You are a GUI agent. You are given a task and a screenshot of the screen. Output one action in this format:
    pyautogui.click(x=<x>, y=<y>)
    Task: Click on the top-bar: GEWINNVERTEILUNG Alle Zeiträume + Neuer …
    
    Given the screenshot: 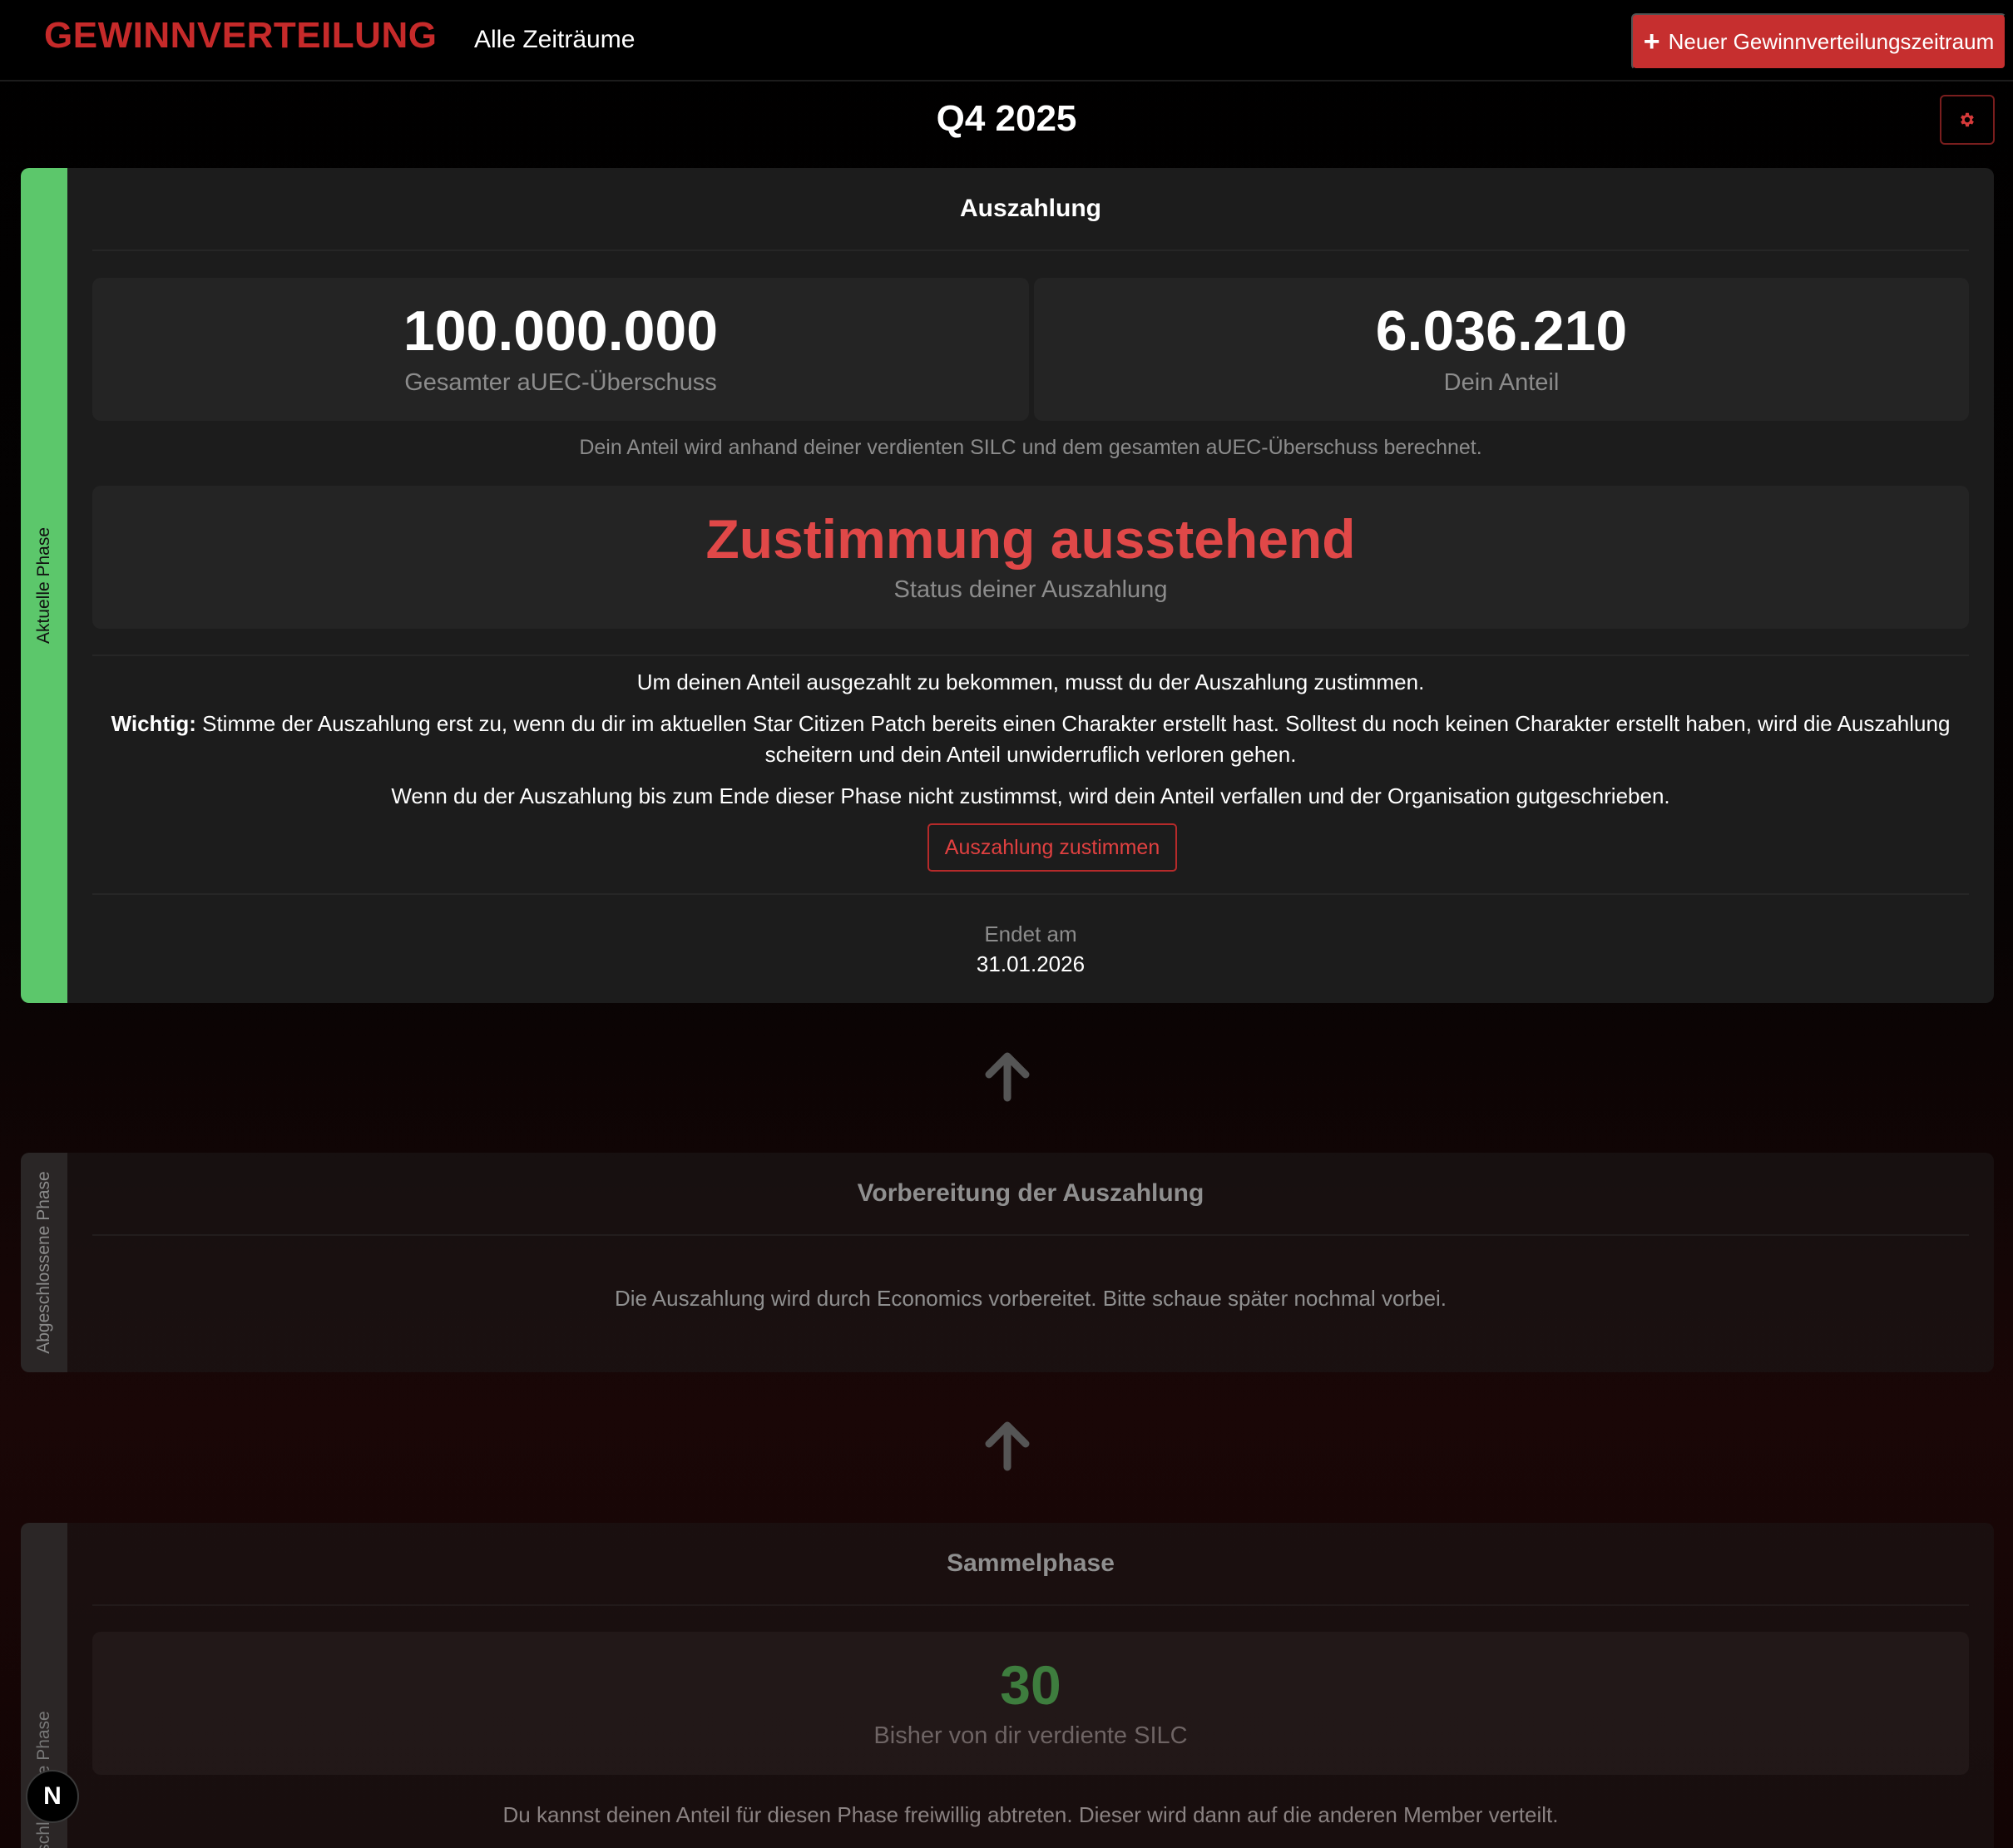 What is the action you would take?
    pyautogui.click(x=1006, y=41)
    